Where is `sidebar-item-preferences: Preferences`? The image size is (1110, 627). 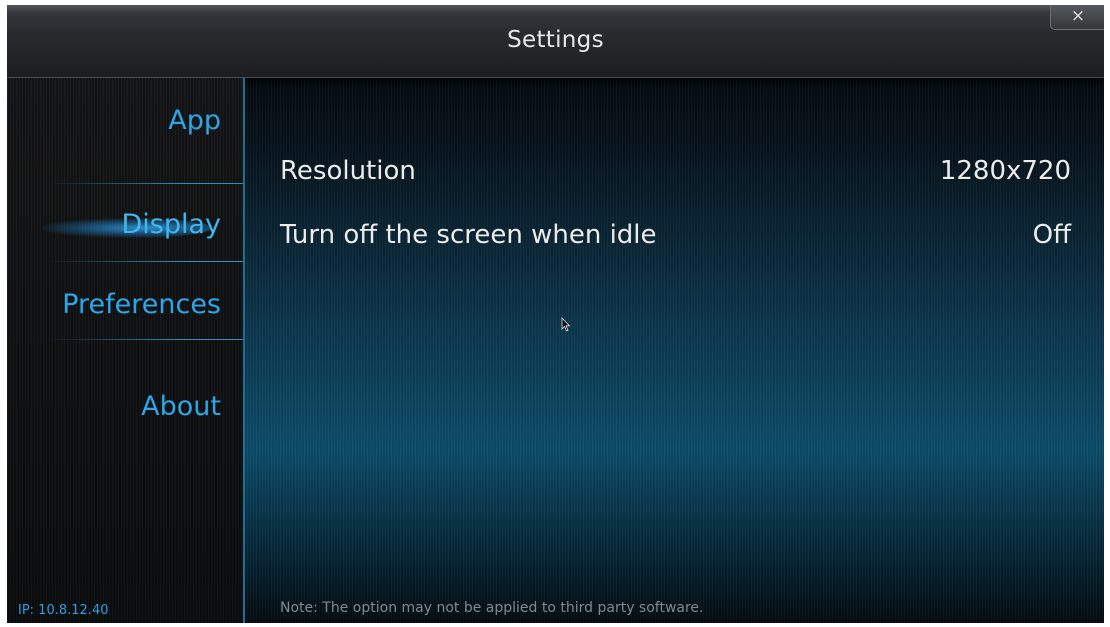
sidebar-item-preferences: Preferences is located at coordinates (125, 301).